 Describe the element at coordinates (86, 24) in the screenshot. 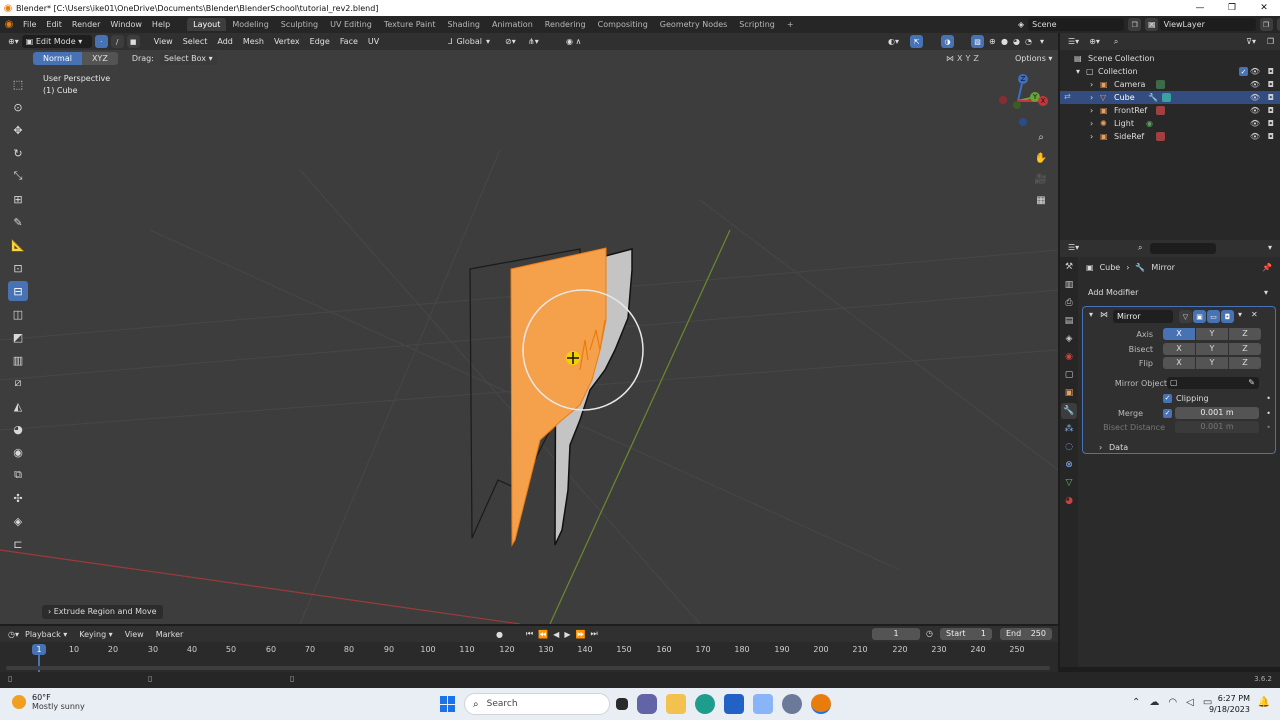

I see `menu-render: Render` at that location.